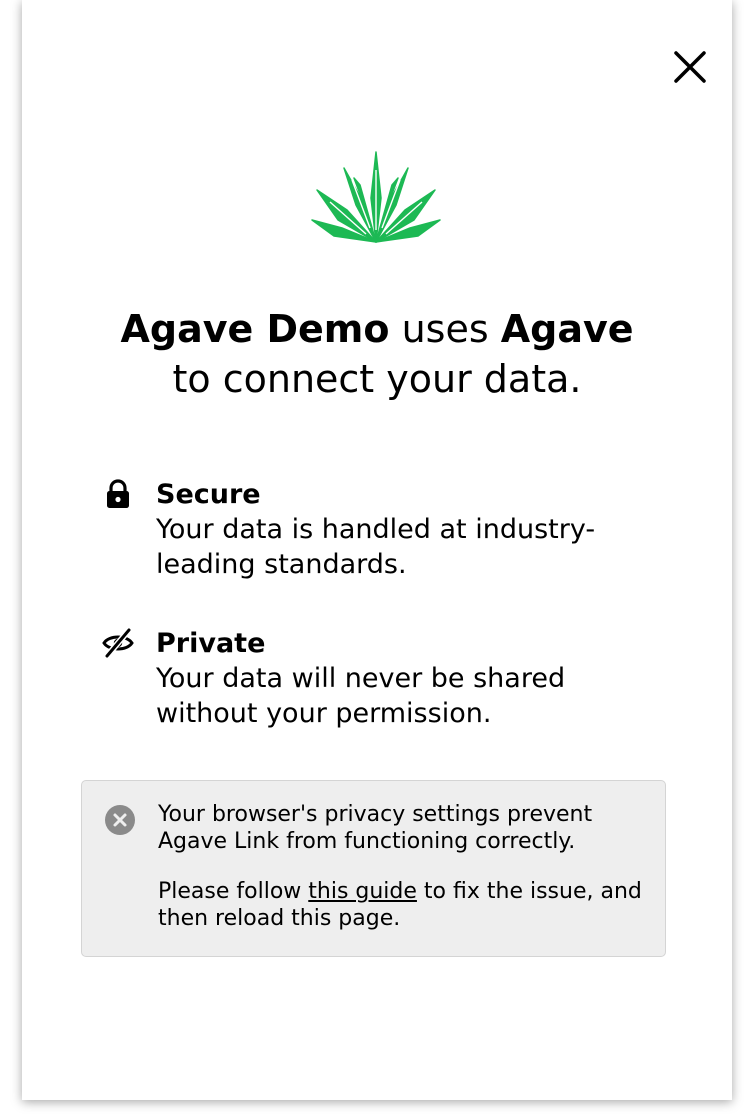 This screenshot has width=752, height=1120. I want to click on brand-name: Agave, so click(567, 329).